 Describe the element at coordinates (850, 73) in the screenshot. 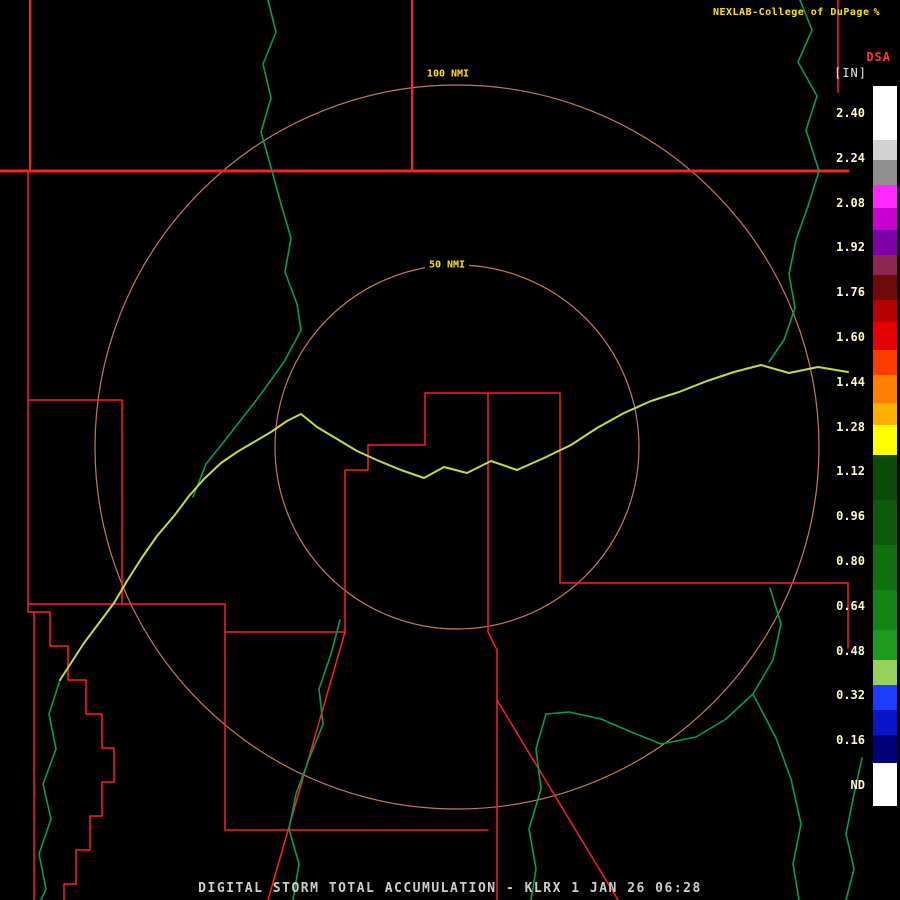

I see `product-units-label: [IN]` at that location.